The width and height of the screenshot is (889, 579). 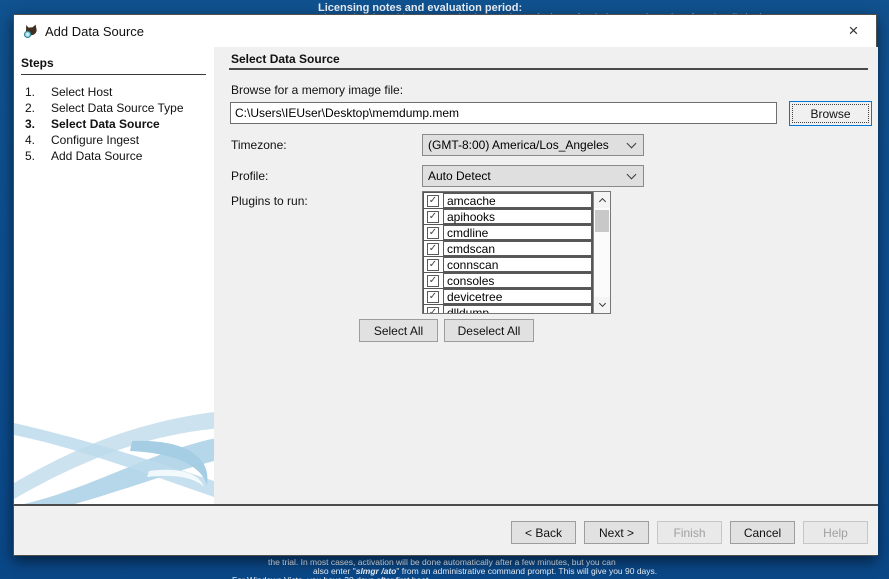 I want to click on memory-image-path-input, so click(x=503, y=113).